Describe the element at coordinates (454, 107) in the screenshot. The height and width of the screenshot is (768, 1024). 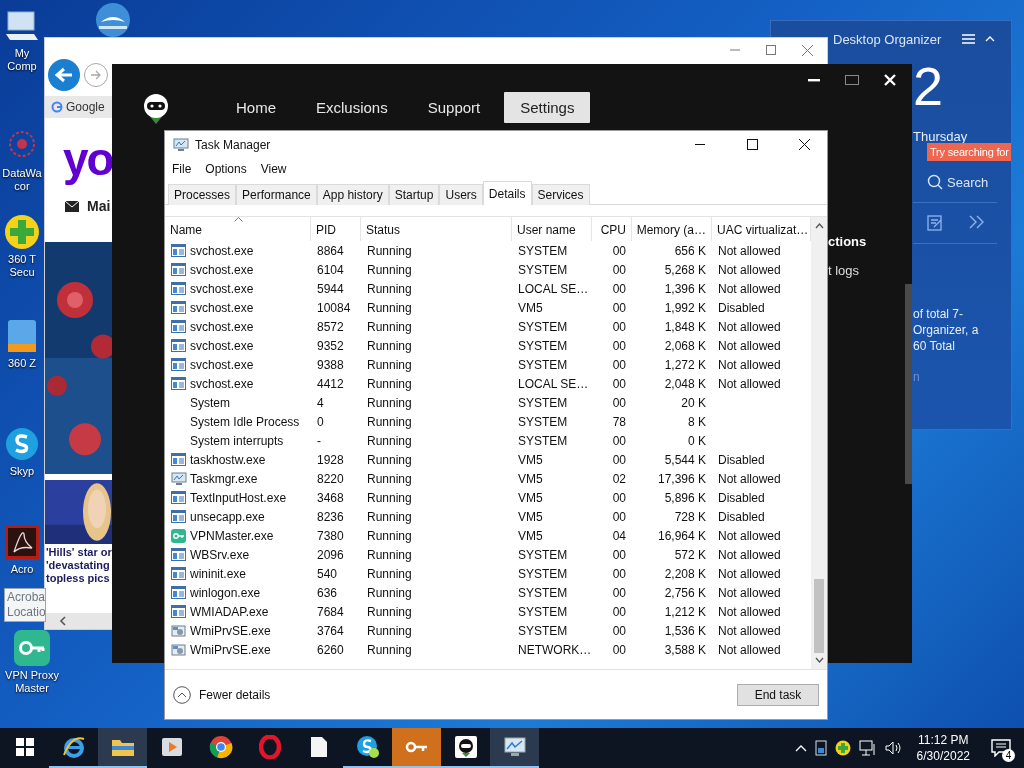
I see `nav-tab: Support` at that location.